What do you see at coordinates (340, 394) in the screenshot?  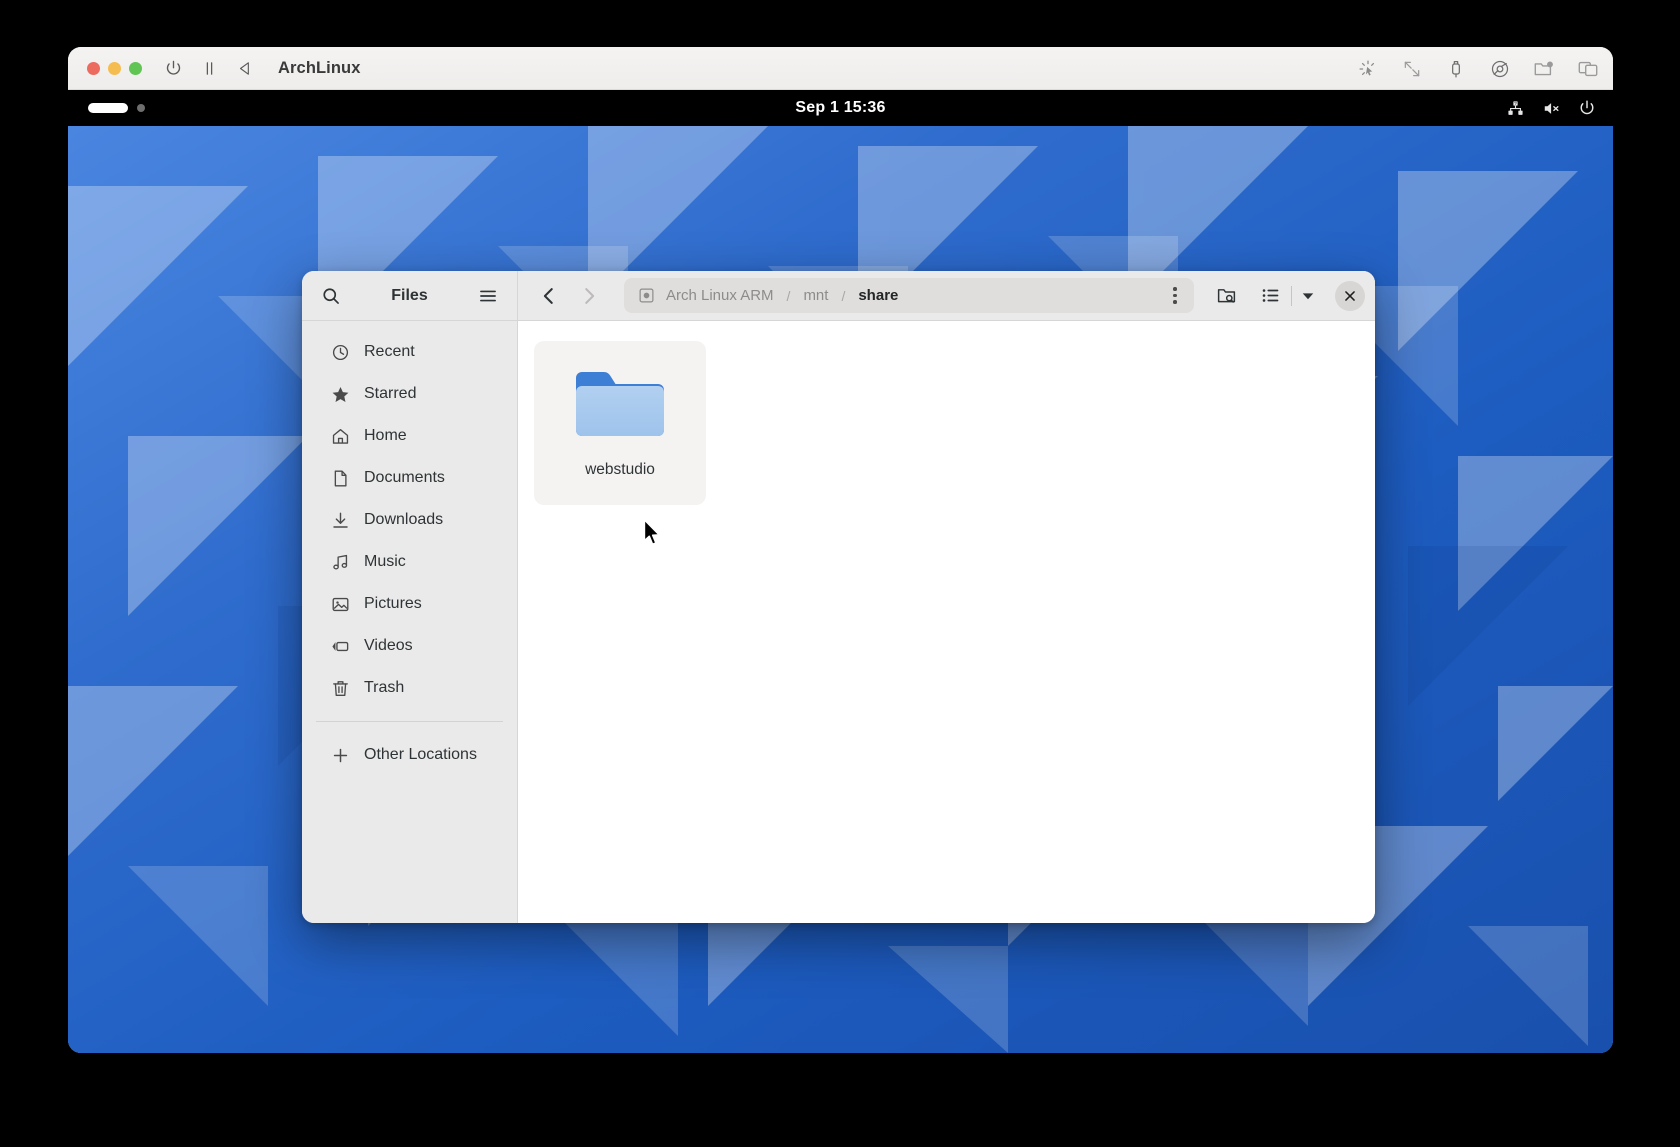 I see `star-icon` at bounding box center [340, 394].